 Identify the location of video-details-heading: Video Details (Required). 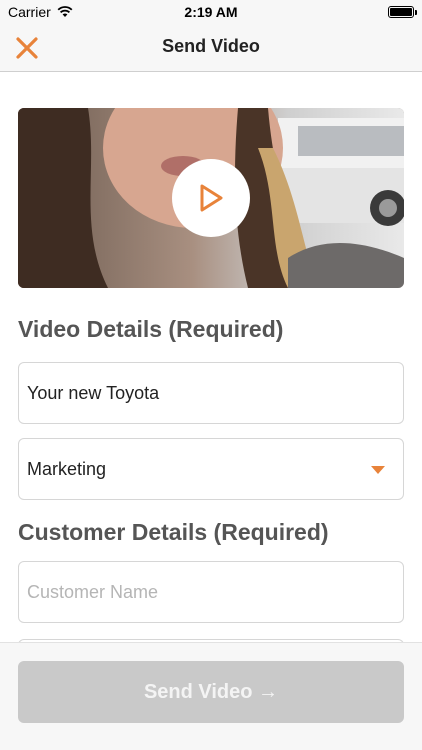
(151, 329).